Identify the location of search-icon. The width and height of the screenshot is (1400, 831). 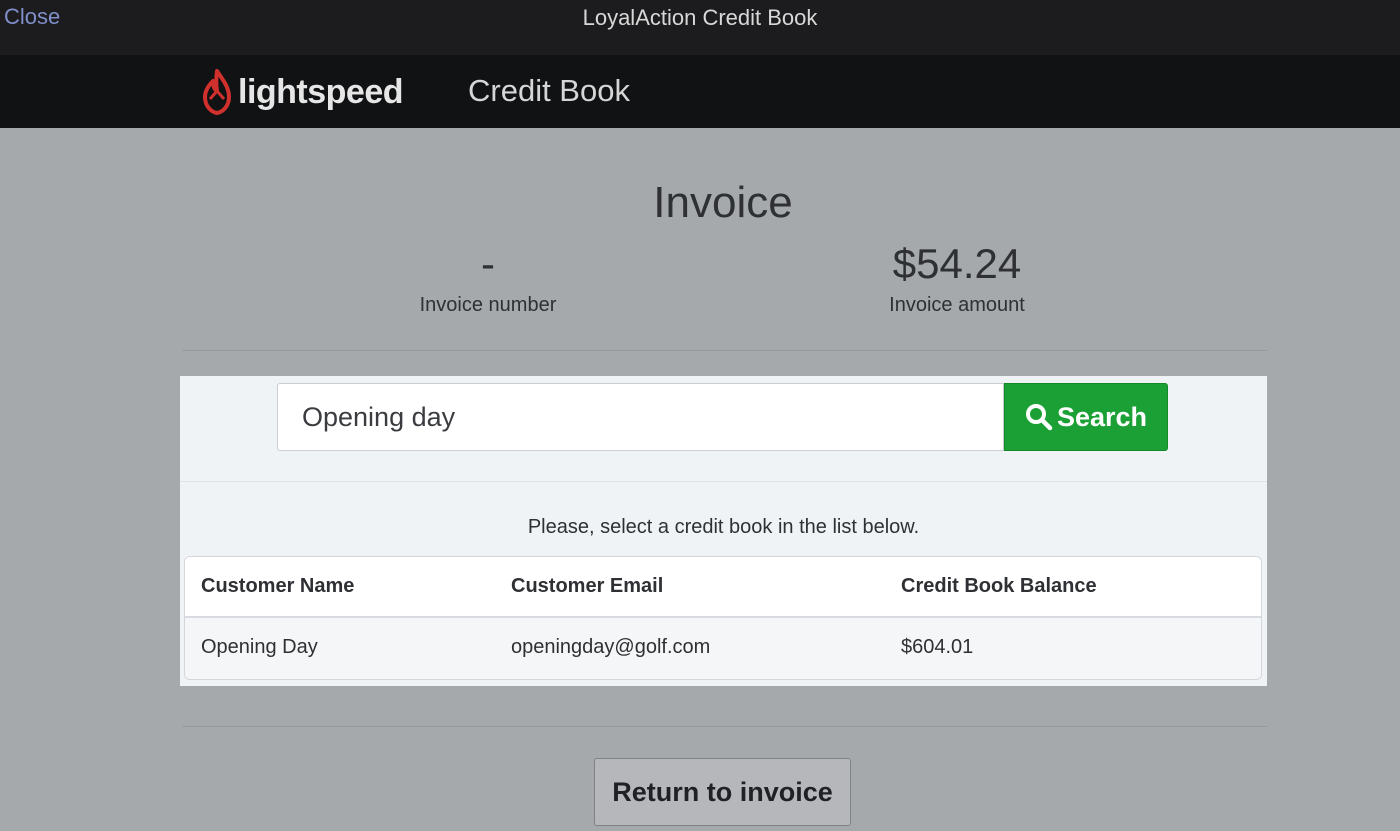
(1039, 417).